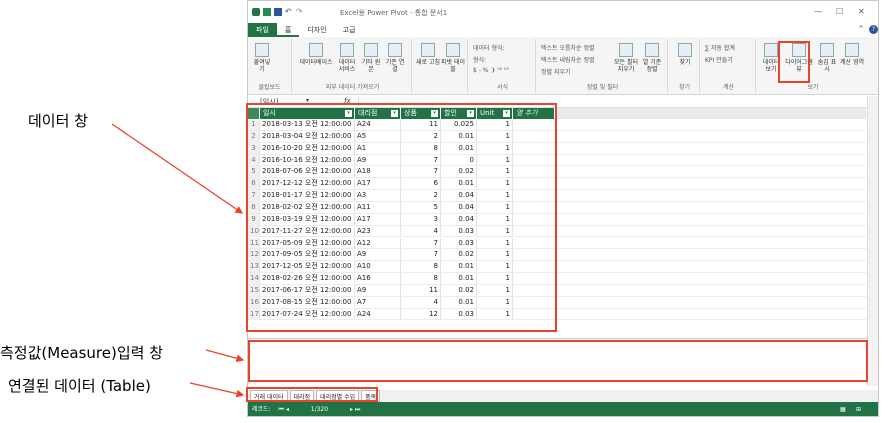 This screenshot has width=892, height=423. I want to click on linked-table-arrow, so click(217, 390).